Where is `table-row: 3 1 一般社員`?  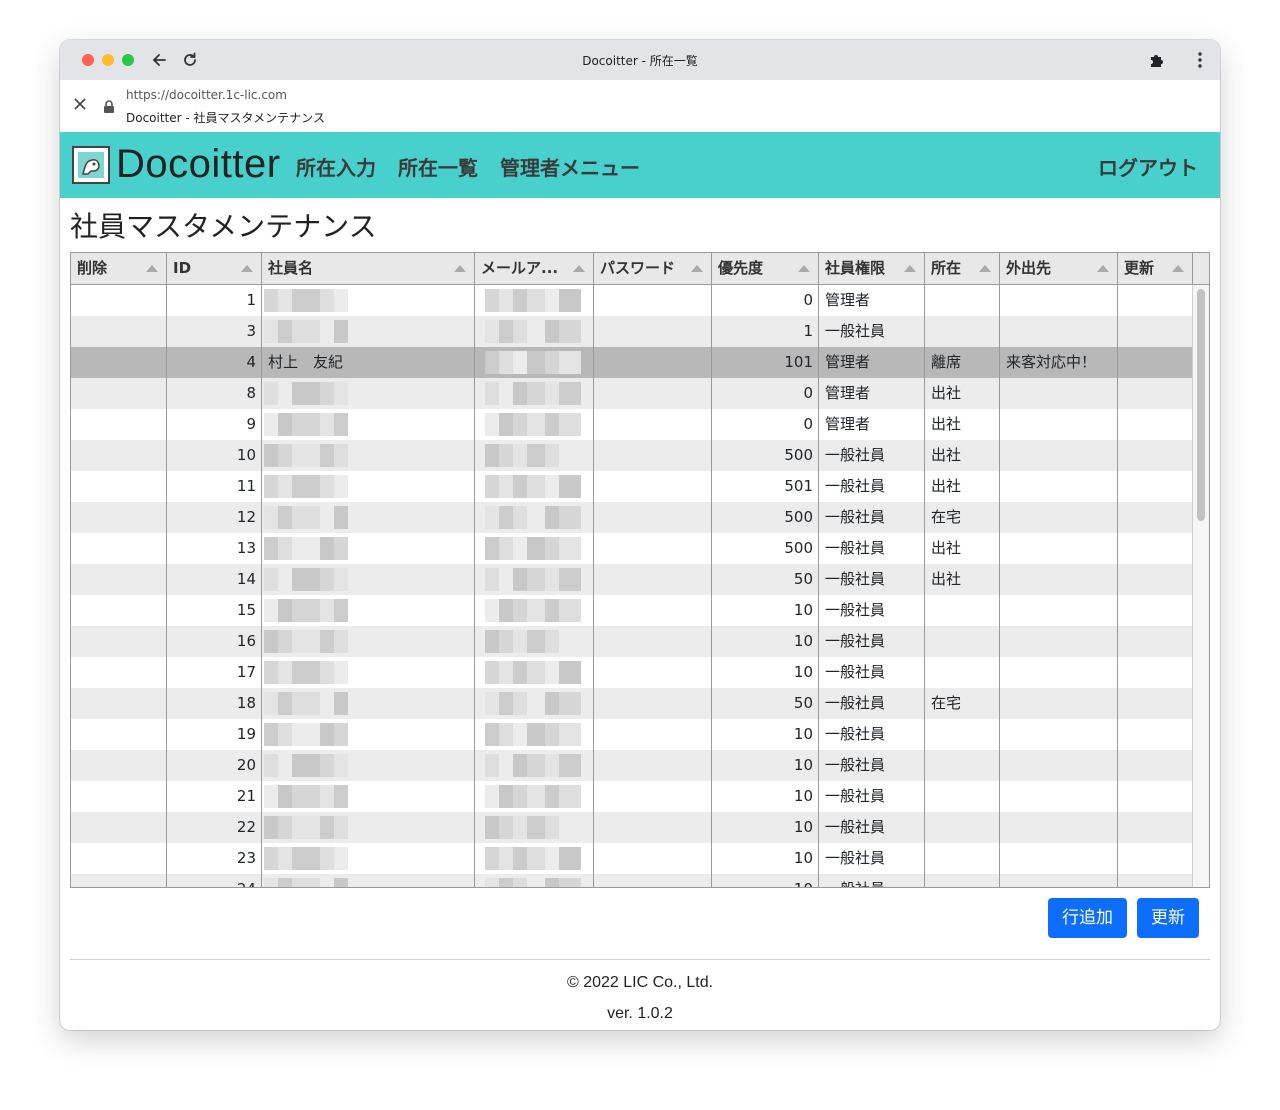 table-row: 3 1 一般社員 is located at coordinates (632, 331).